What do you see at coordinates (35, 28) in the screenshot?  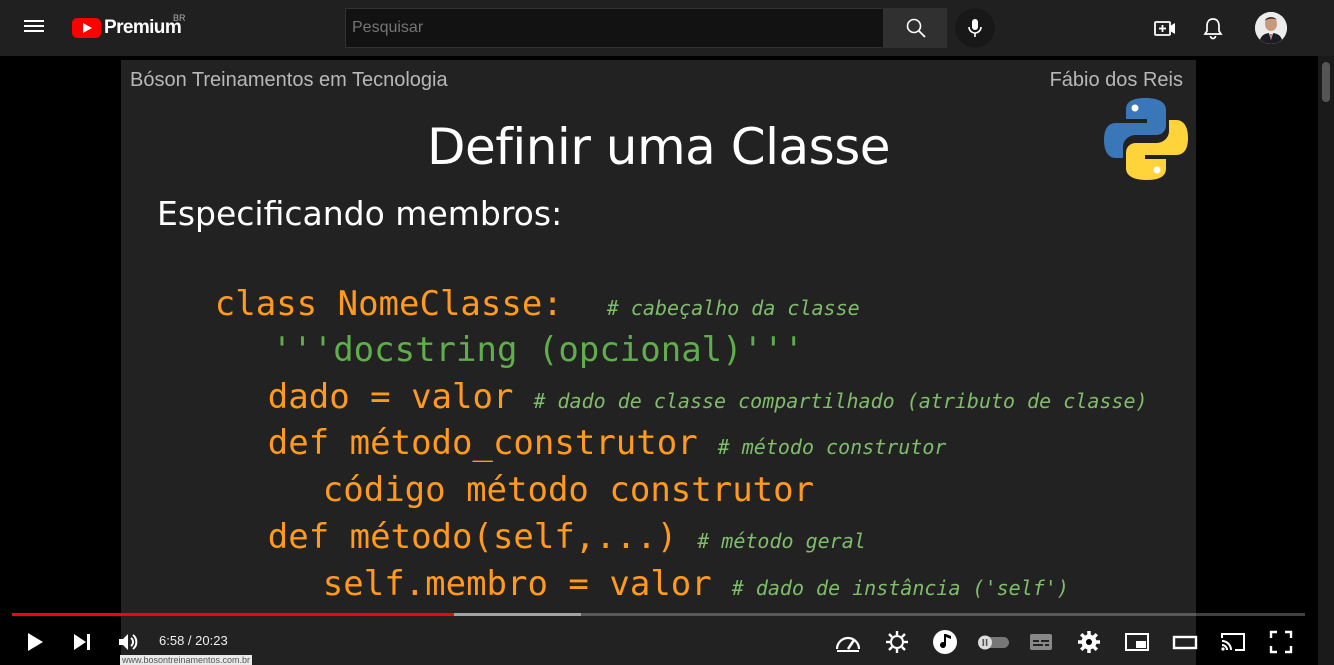 I see `menu-icon` at bounding box center [35, 28].